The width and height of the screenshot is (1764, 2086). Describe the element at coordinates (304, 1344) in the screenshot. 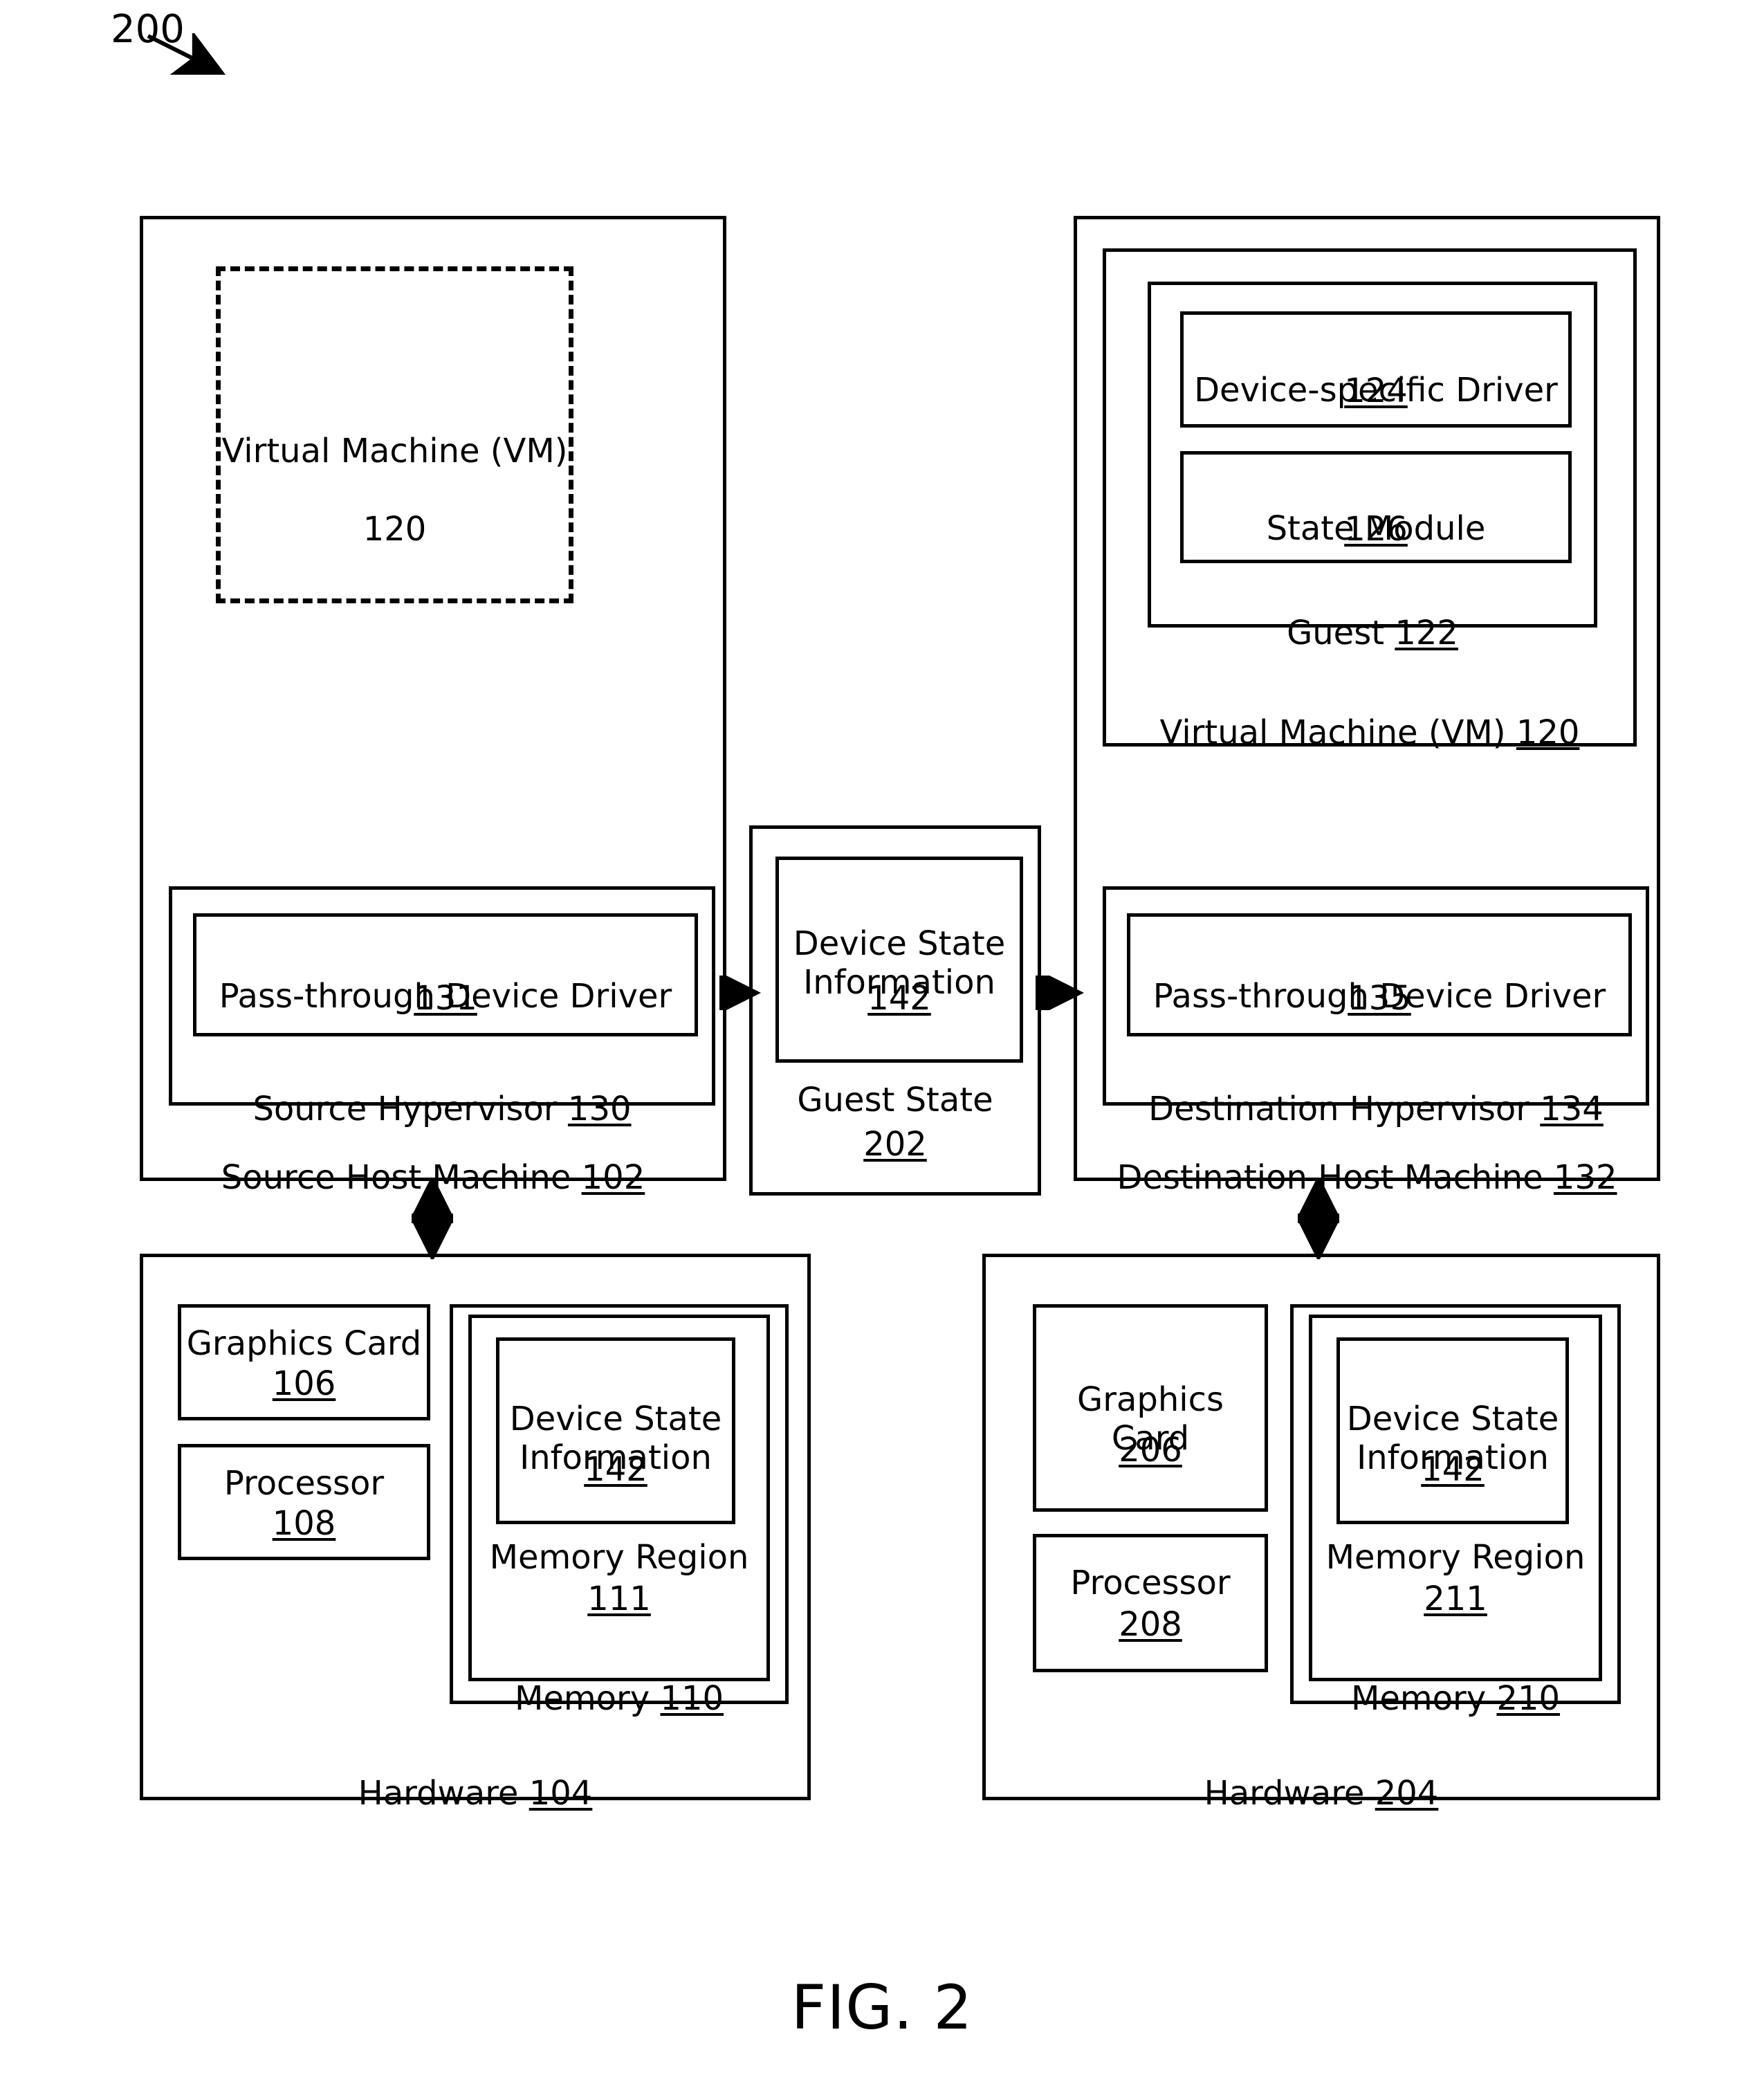

I see `source-graphics-card-label: Graphics Card` at that location.